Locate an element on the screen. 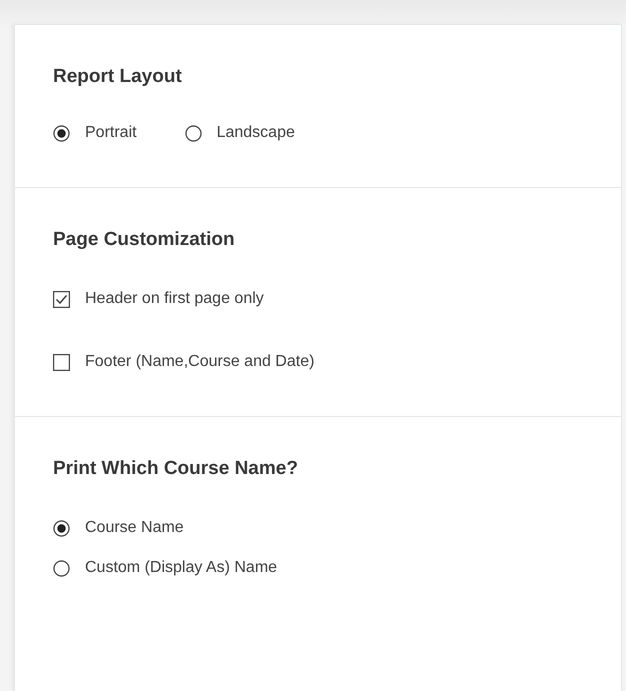  section-heading: Page Customization is located at coordinates (144, 240).